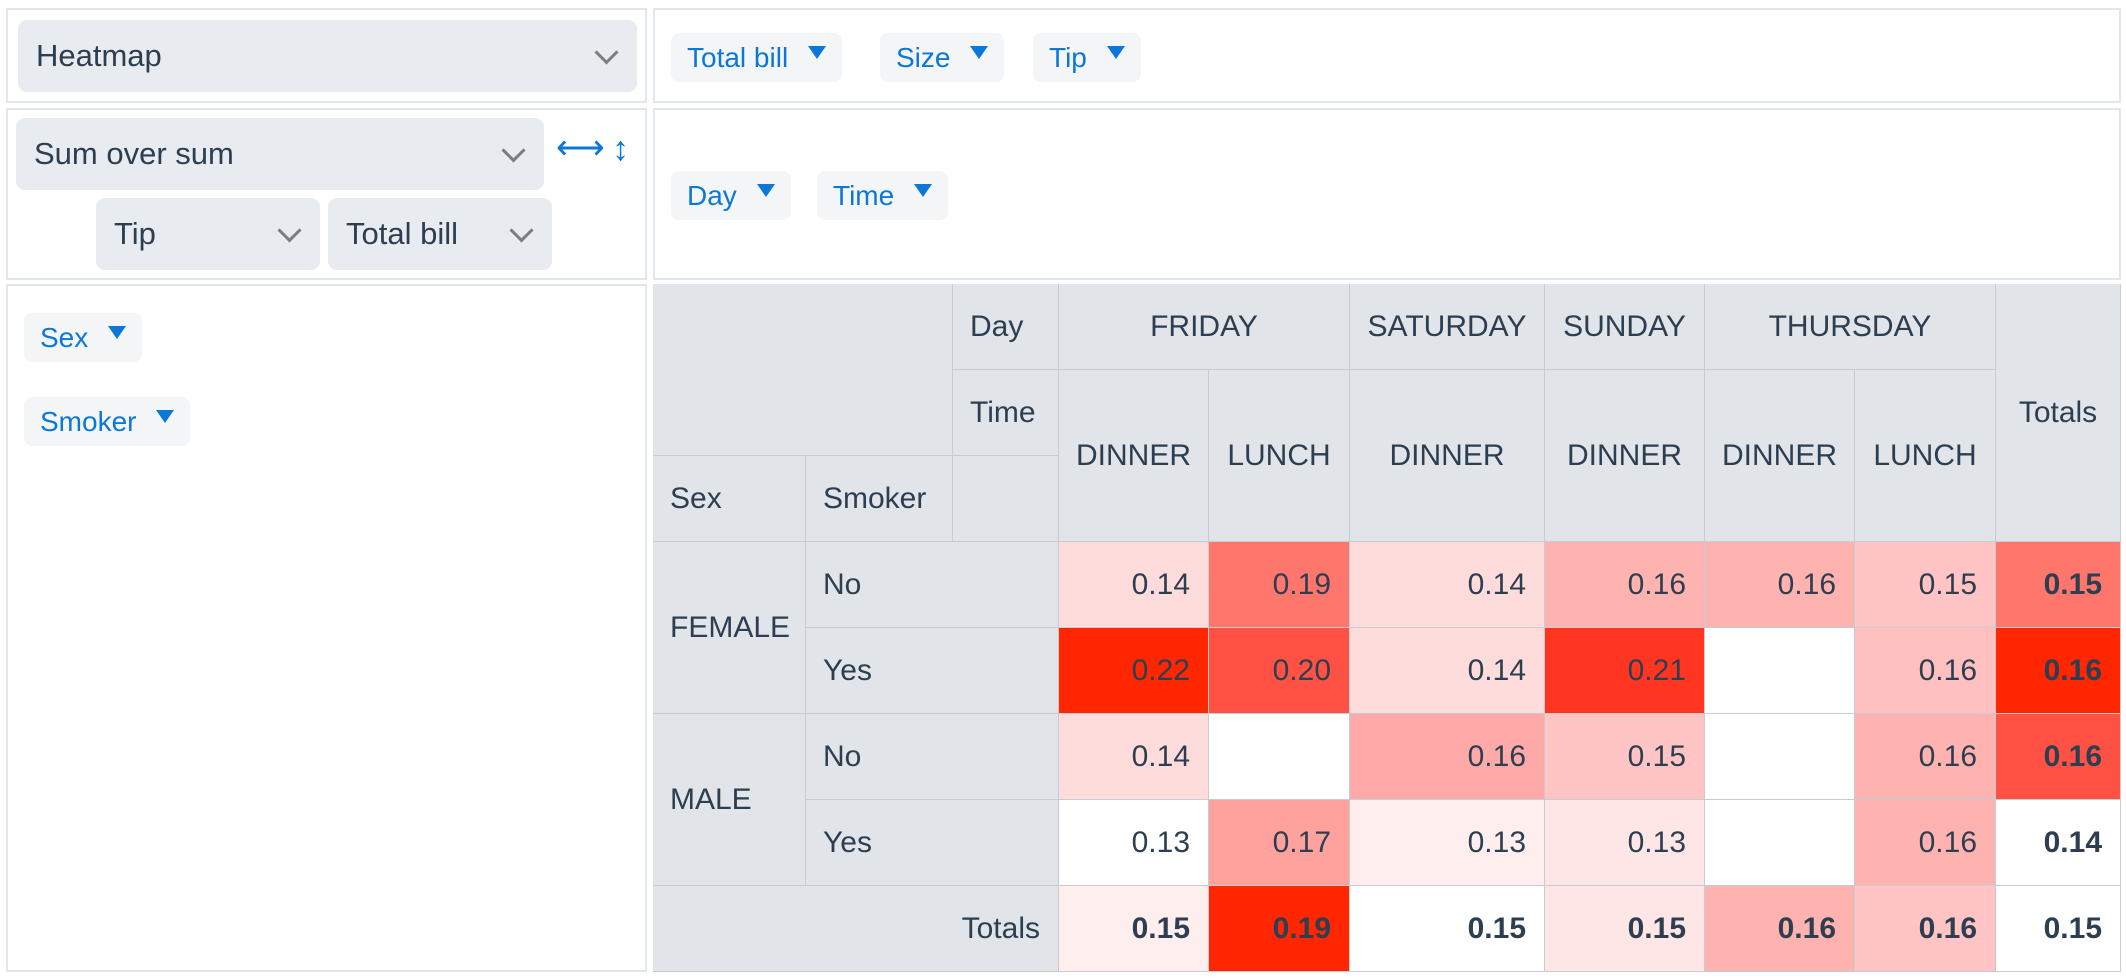 Image resolution: width=2126 pixels, height=978 pixels. Describe the element at coordinates (1447, 327) in the screenshot. I see `col-header-day: SATURDAY` at that location.